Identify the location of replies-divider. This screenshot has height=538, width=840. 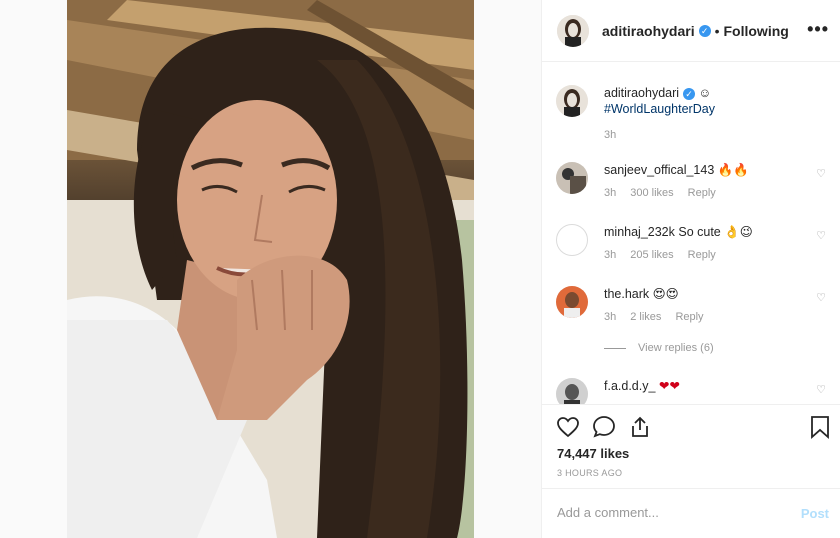
(615, 348).